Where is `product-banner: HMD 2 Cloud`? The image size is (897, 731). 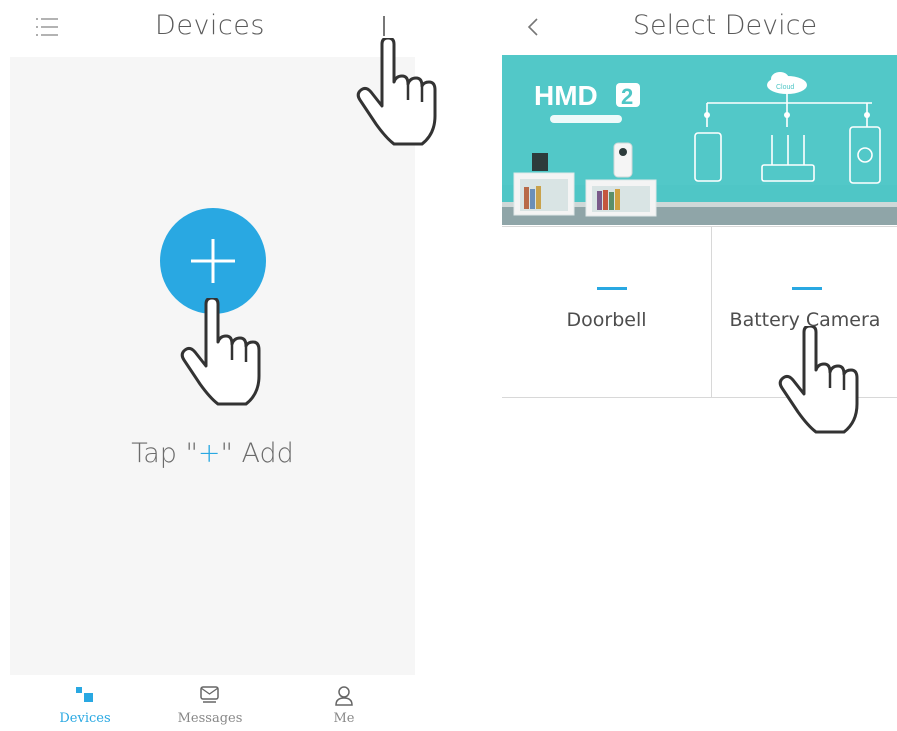 product-banner: HMD 2 Cloud is located at coordinates (699, 140).